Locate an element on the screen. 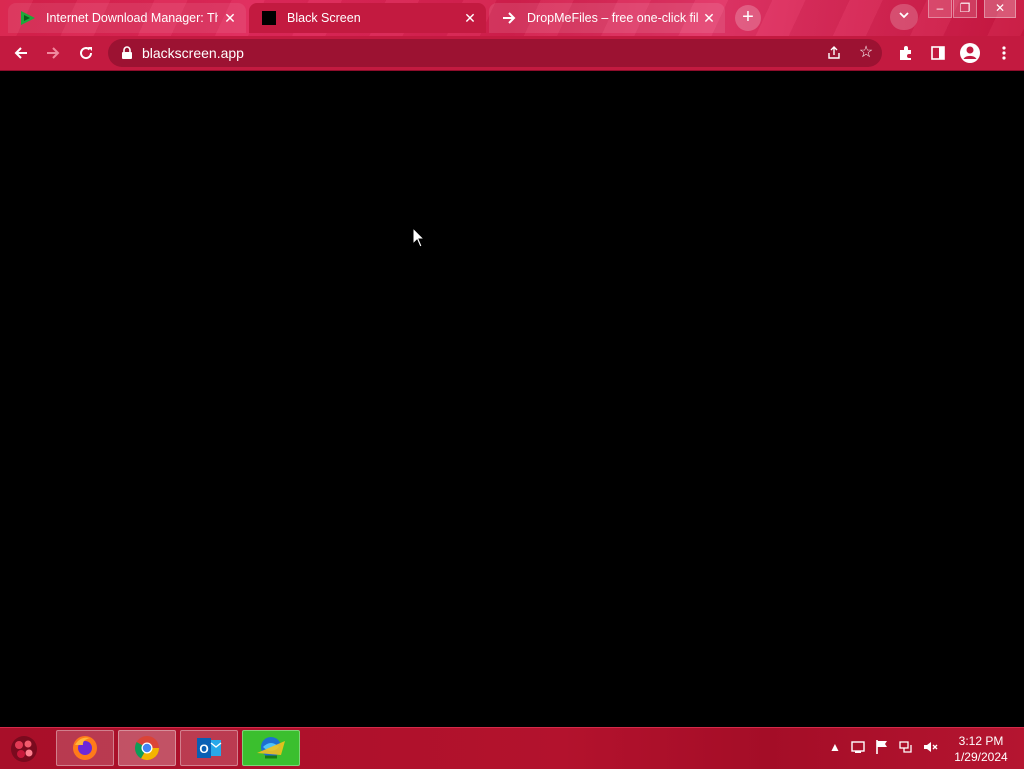 This screenshot has width=1024, height=769. tab-internet-download-manager: Internet Download Manager: The ✕ is located at coordinates (127, 18).